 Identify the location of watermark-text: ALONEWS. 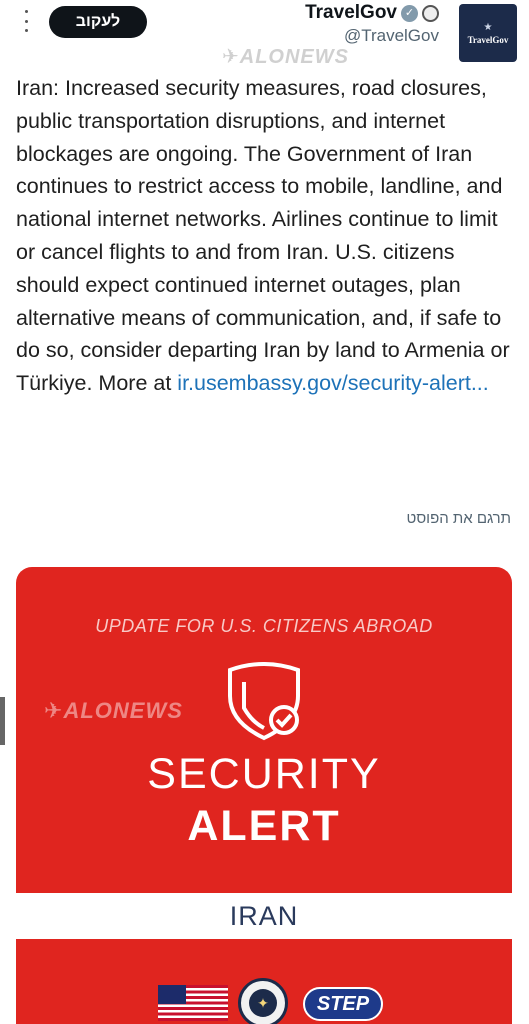
(294, 57).